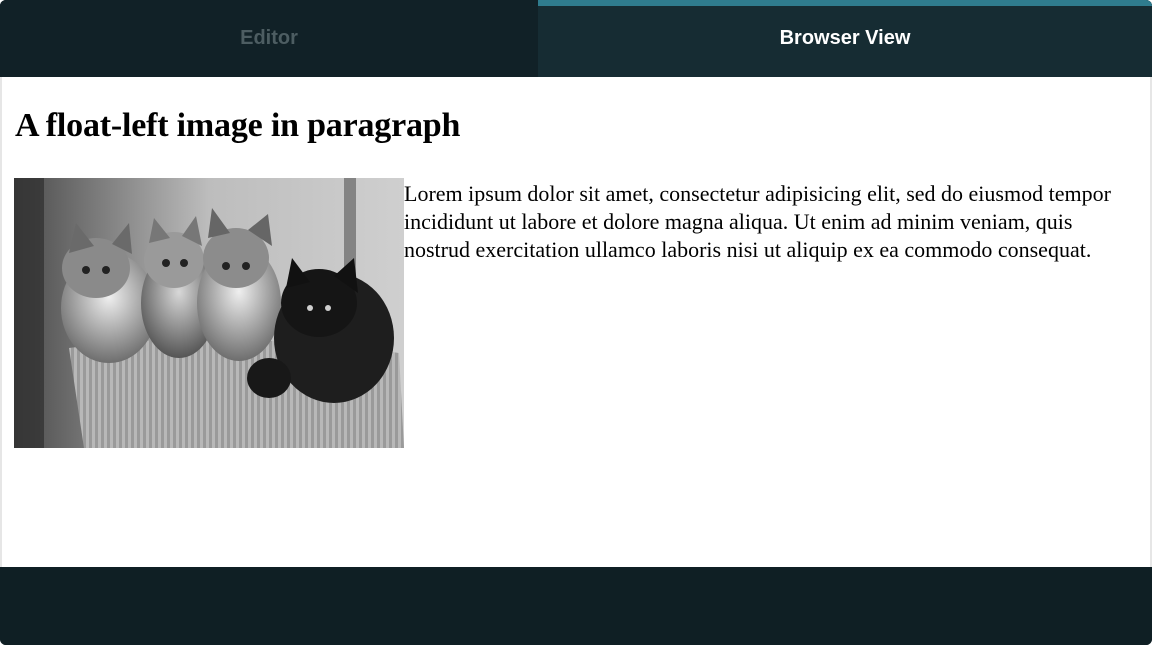 Image resolution: width=1152 pixels, height=645 pixels. I want to click on tab-editor: Editor, so click(269, 38).